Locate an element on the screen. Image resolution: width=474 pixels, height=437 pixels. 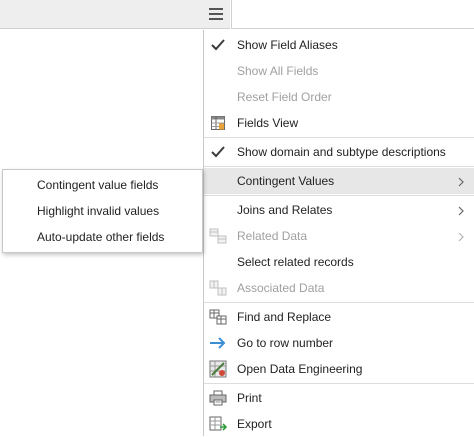
menu-item-label: Print is located at coordinates (249, 398).